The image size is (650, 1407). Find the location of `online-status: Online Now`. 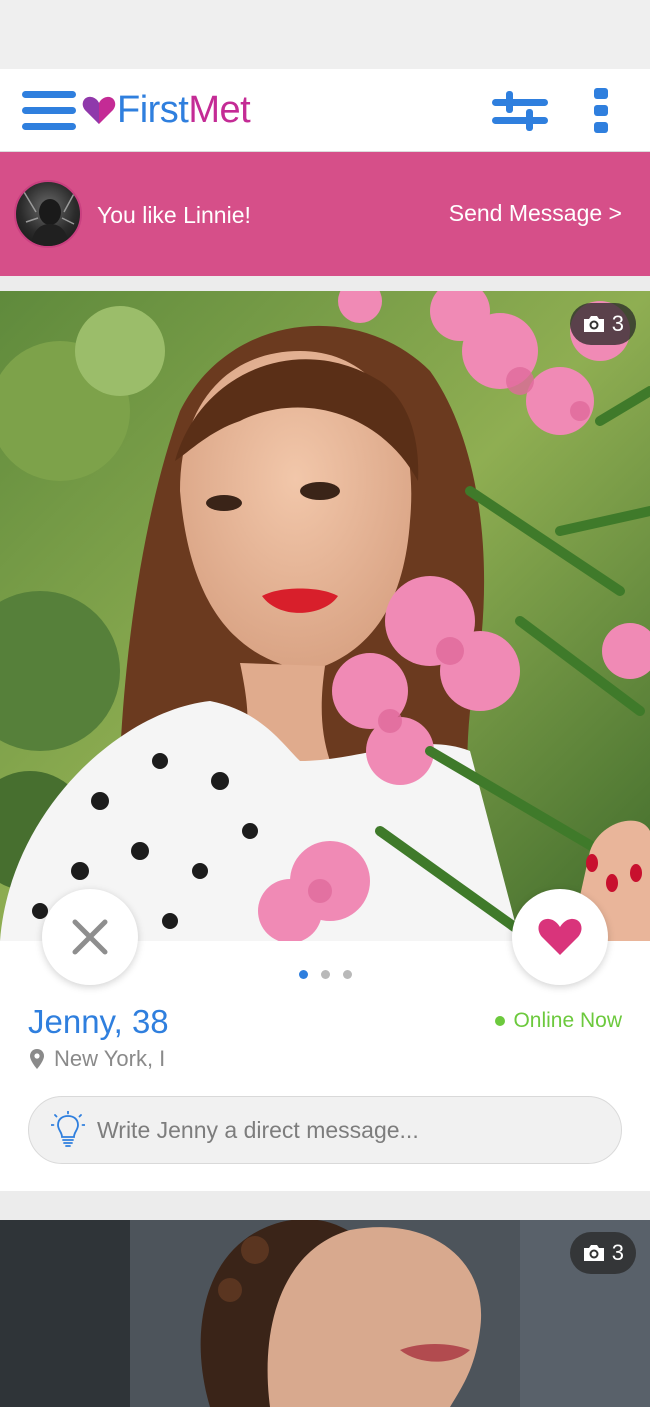

online-status: Online Now is located at coordinates (558, 1021).